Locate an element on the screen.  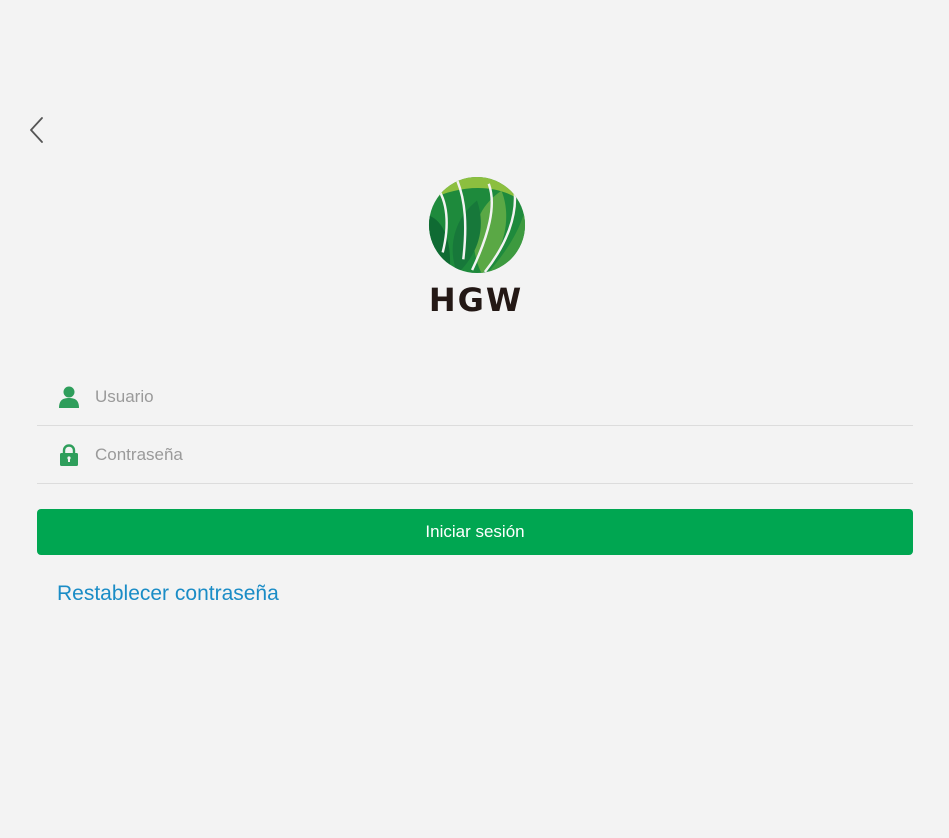
user-icon is located at coordinates (69, 397).